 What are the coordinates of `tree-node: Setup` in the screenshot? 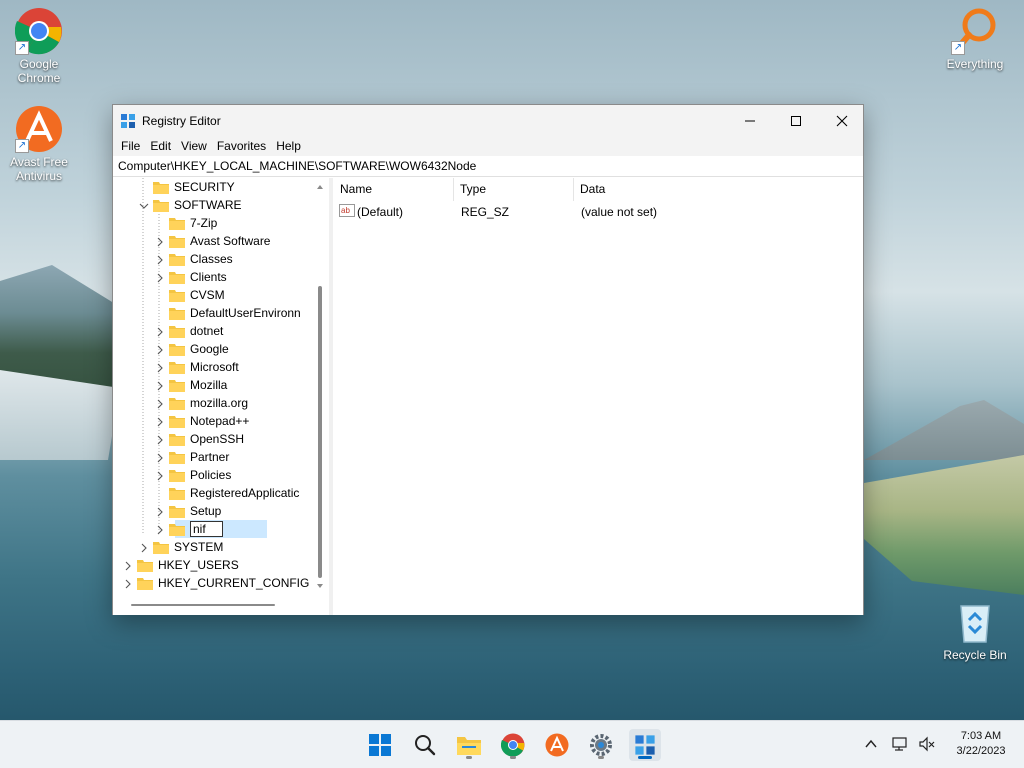 It's located at (188, 511).